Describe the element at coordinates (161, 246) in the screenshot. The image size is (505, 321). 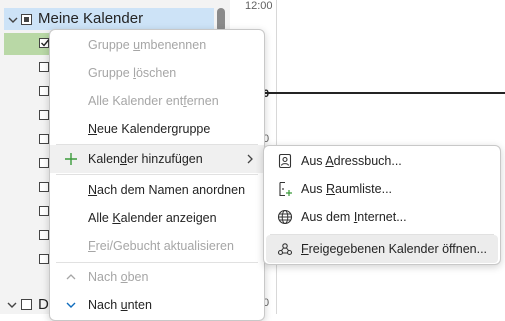
I see `menu-item-label: Frei/Gebucht aktualisieren` at that location.